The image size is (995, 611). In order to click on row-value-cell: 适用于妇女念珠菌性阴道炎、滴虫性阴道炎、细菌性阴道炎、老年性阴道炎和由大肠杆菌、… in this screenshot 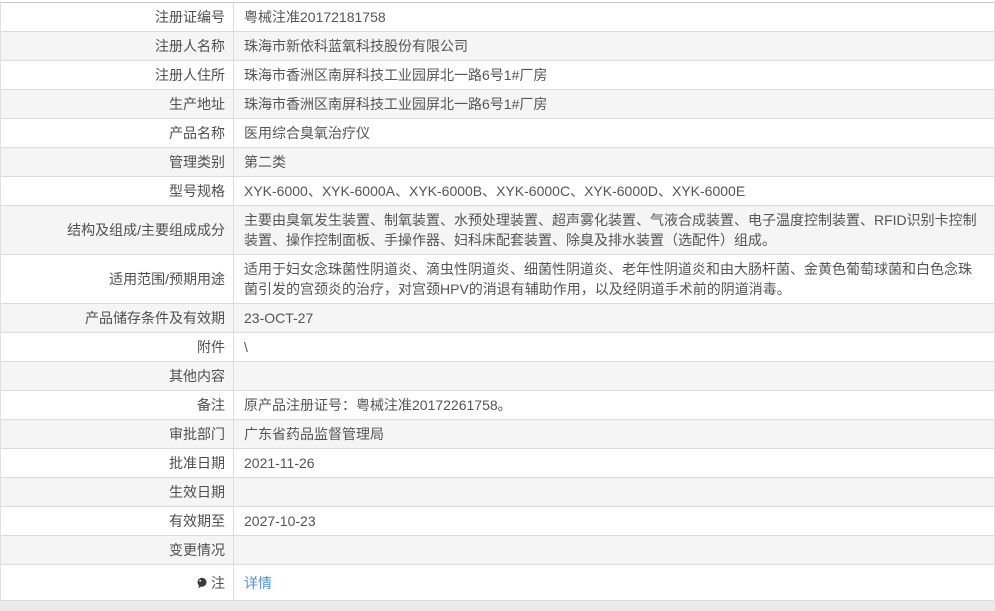, I will do `click(614, 279)`.